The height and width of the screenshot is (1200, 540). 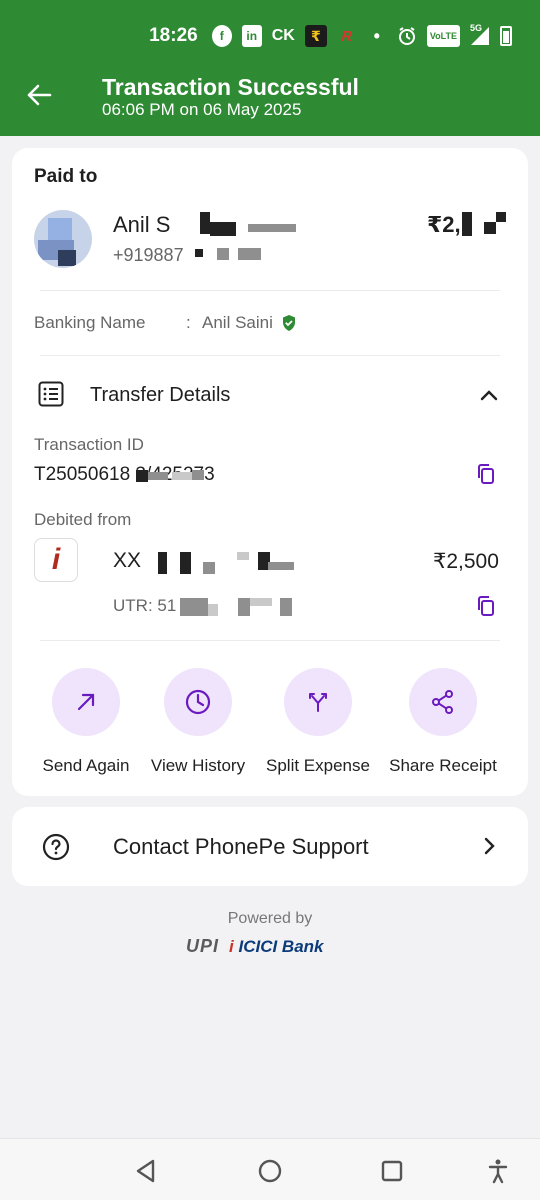 I want to click on 5g-signal-icon: 5G, so click(x=480, y=35).